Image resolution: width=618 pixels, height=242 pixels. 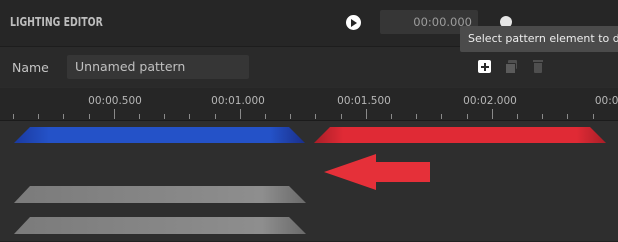 What do you see at coordinates (159, 135) in the screenshot?
I see `blue-pattern-block` at bounding box center [159, 135].